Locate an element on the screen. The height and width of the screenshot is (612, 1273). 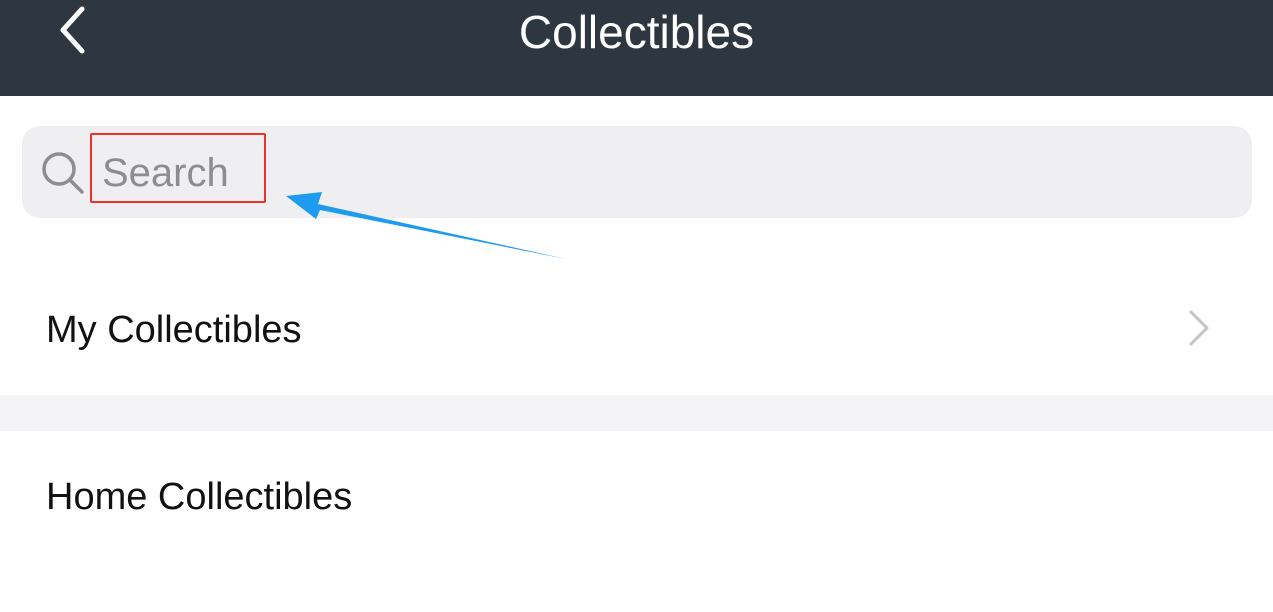
section-divider is located at coordinates (636, 413).